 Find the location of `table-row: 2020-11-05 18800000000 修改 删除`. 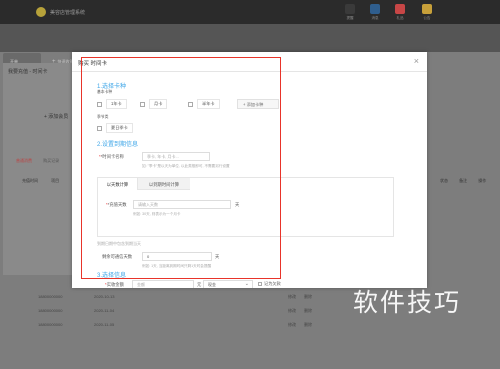

table-row: 2020-11-05 18800000000 修改 删除 is located at coordinates (193, 325).